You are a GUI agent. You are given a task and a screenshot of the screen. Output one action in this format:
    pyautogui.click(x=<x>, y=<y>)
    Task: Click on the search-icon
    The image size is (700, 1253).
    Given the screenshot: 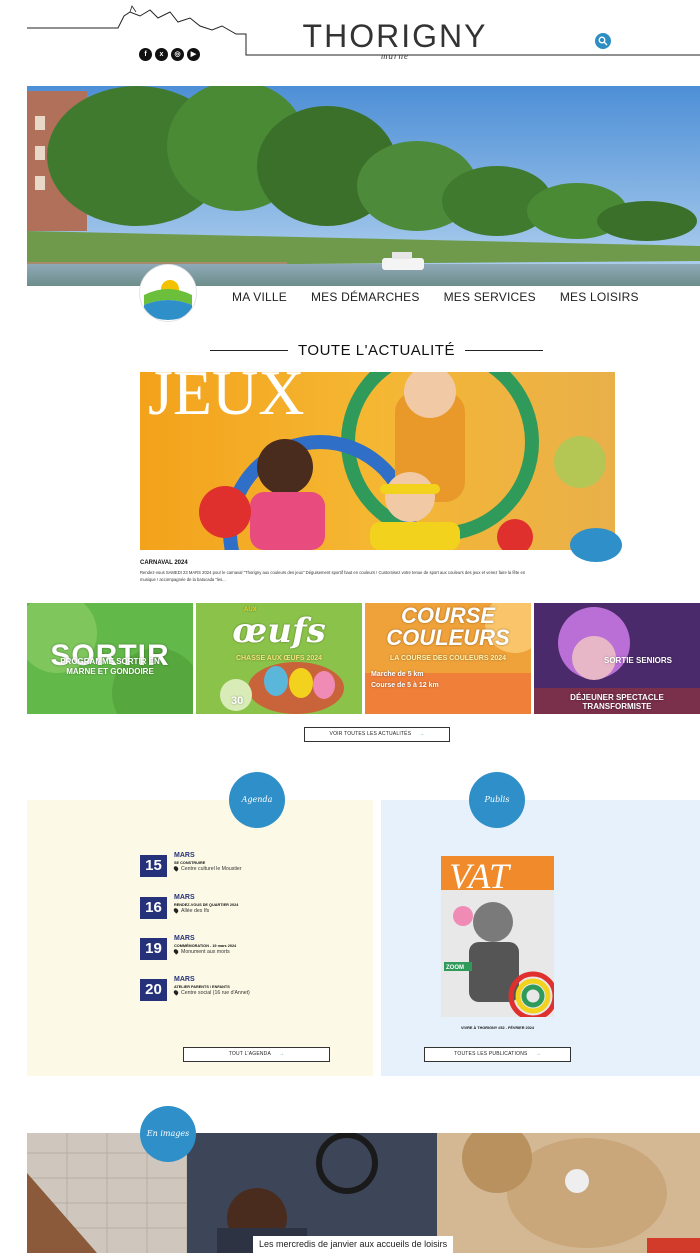 What is the action you would take?
    pyautogui.click(x=603, y=41)
    